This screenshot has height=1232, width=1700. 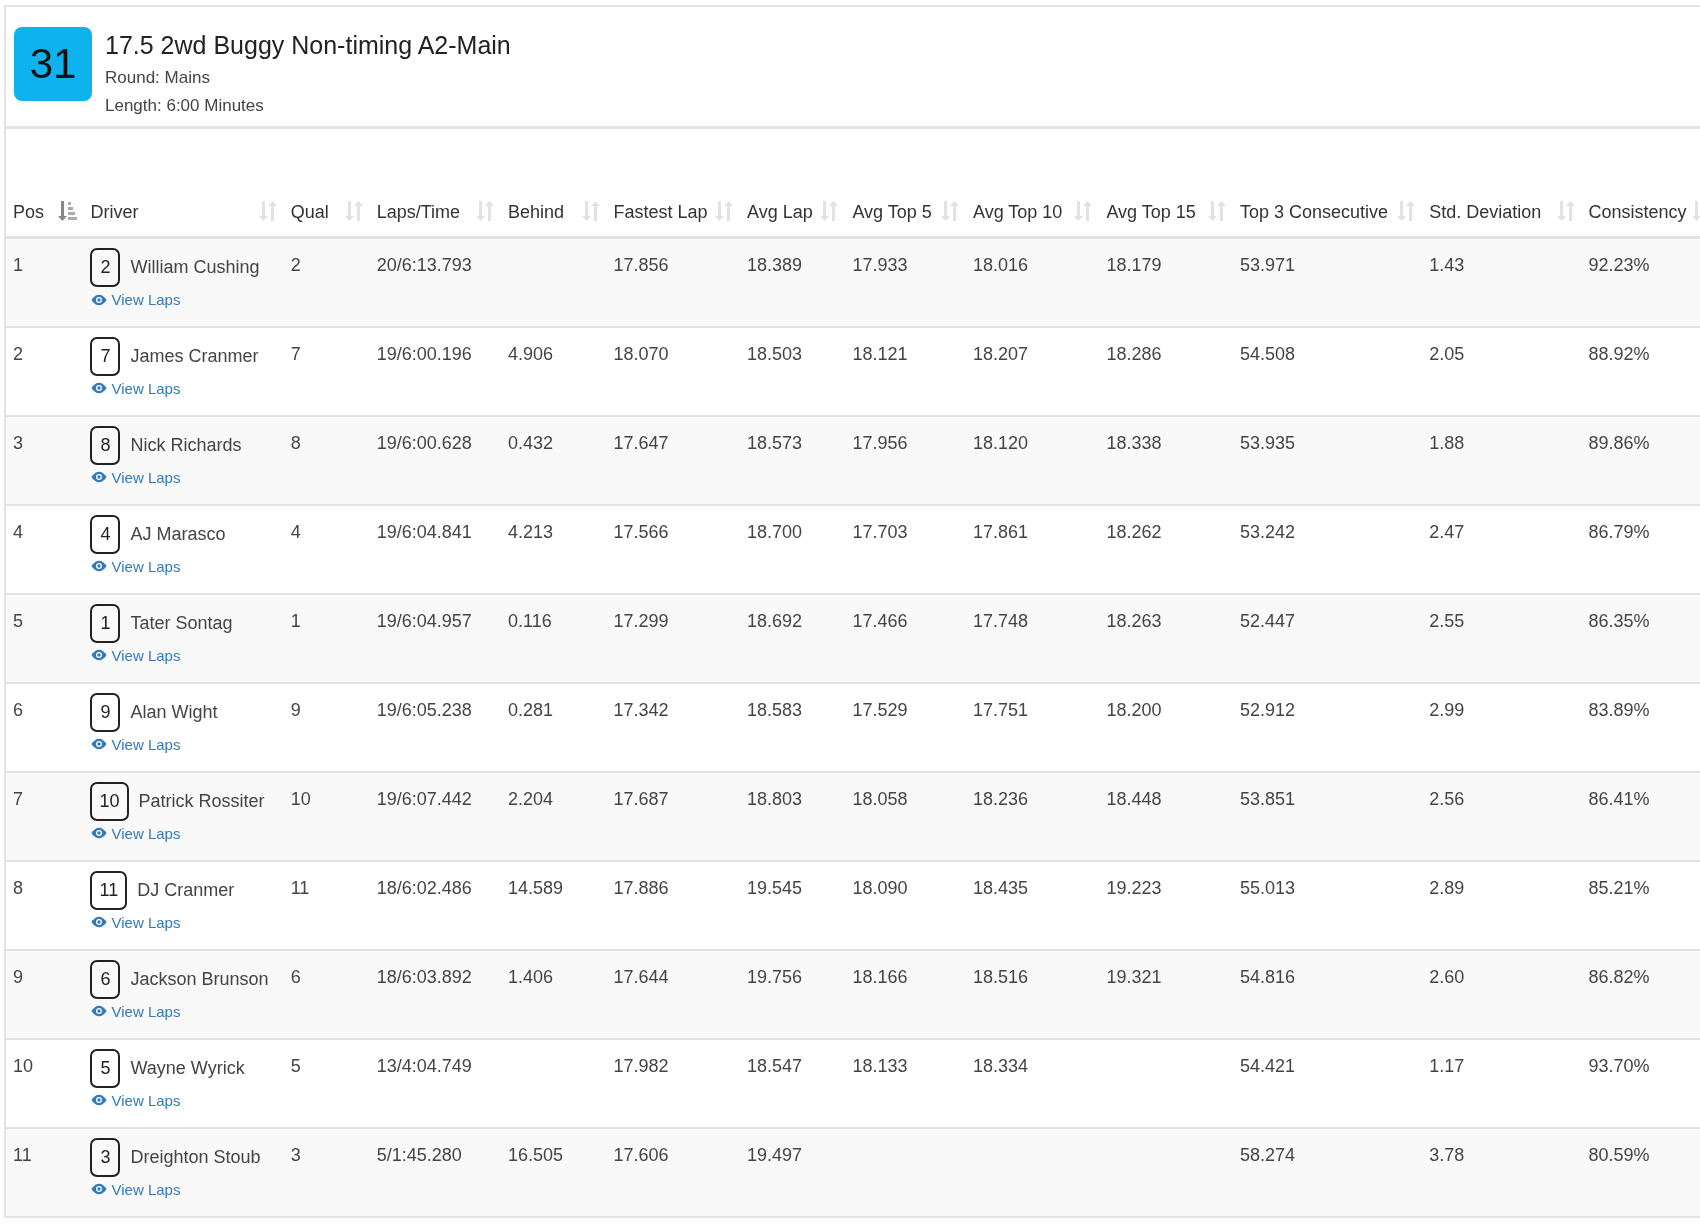 I want to click on table-cell: 4, so click(x=295, y=532).